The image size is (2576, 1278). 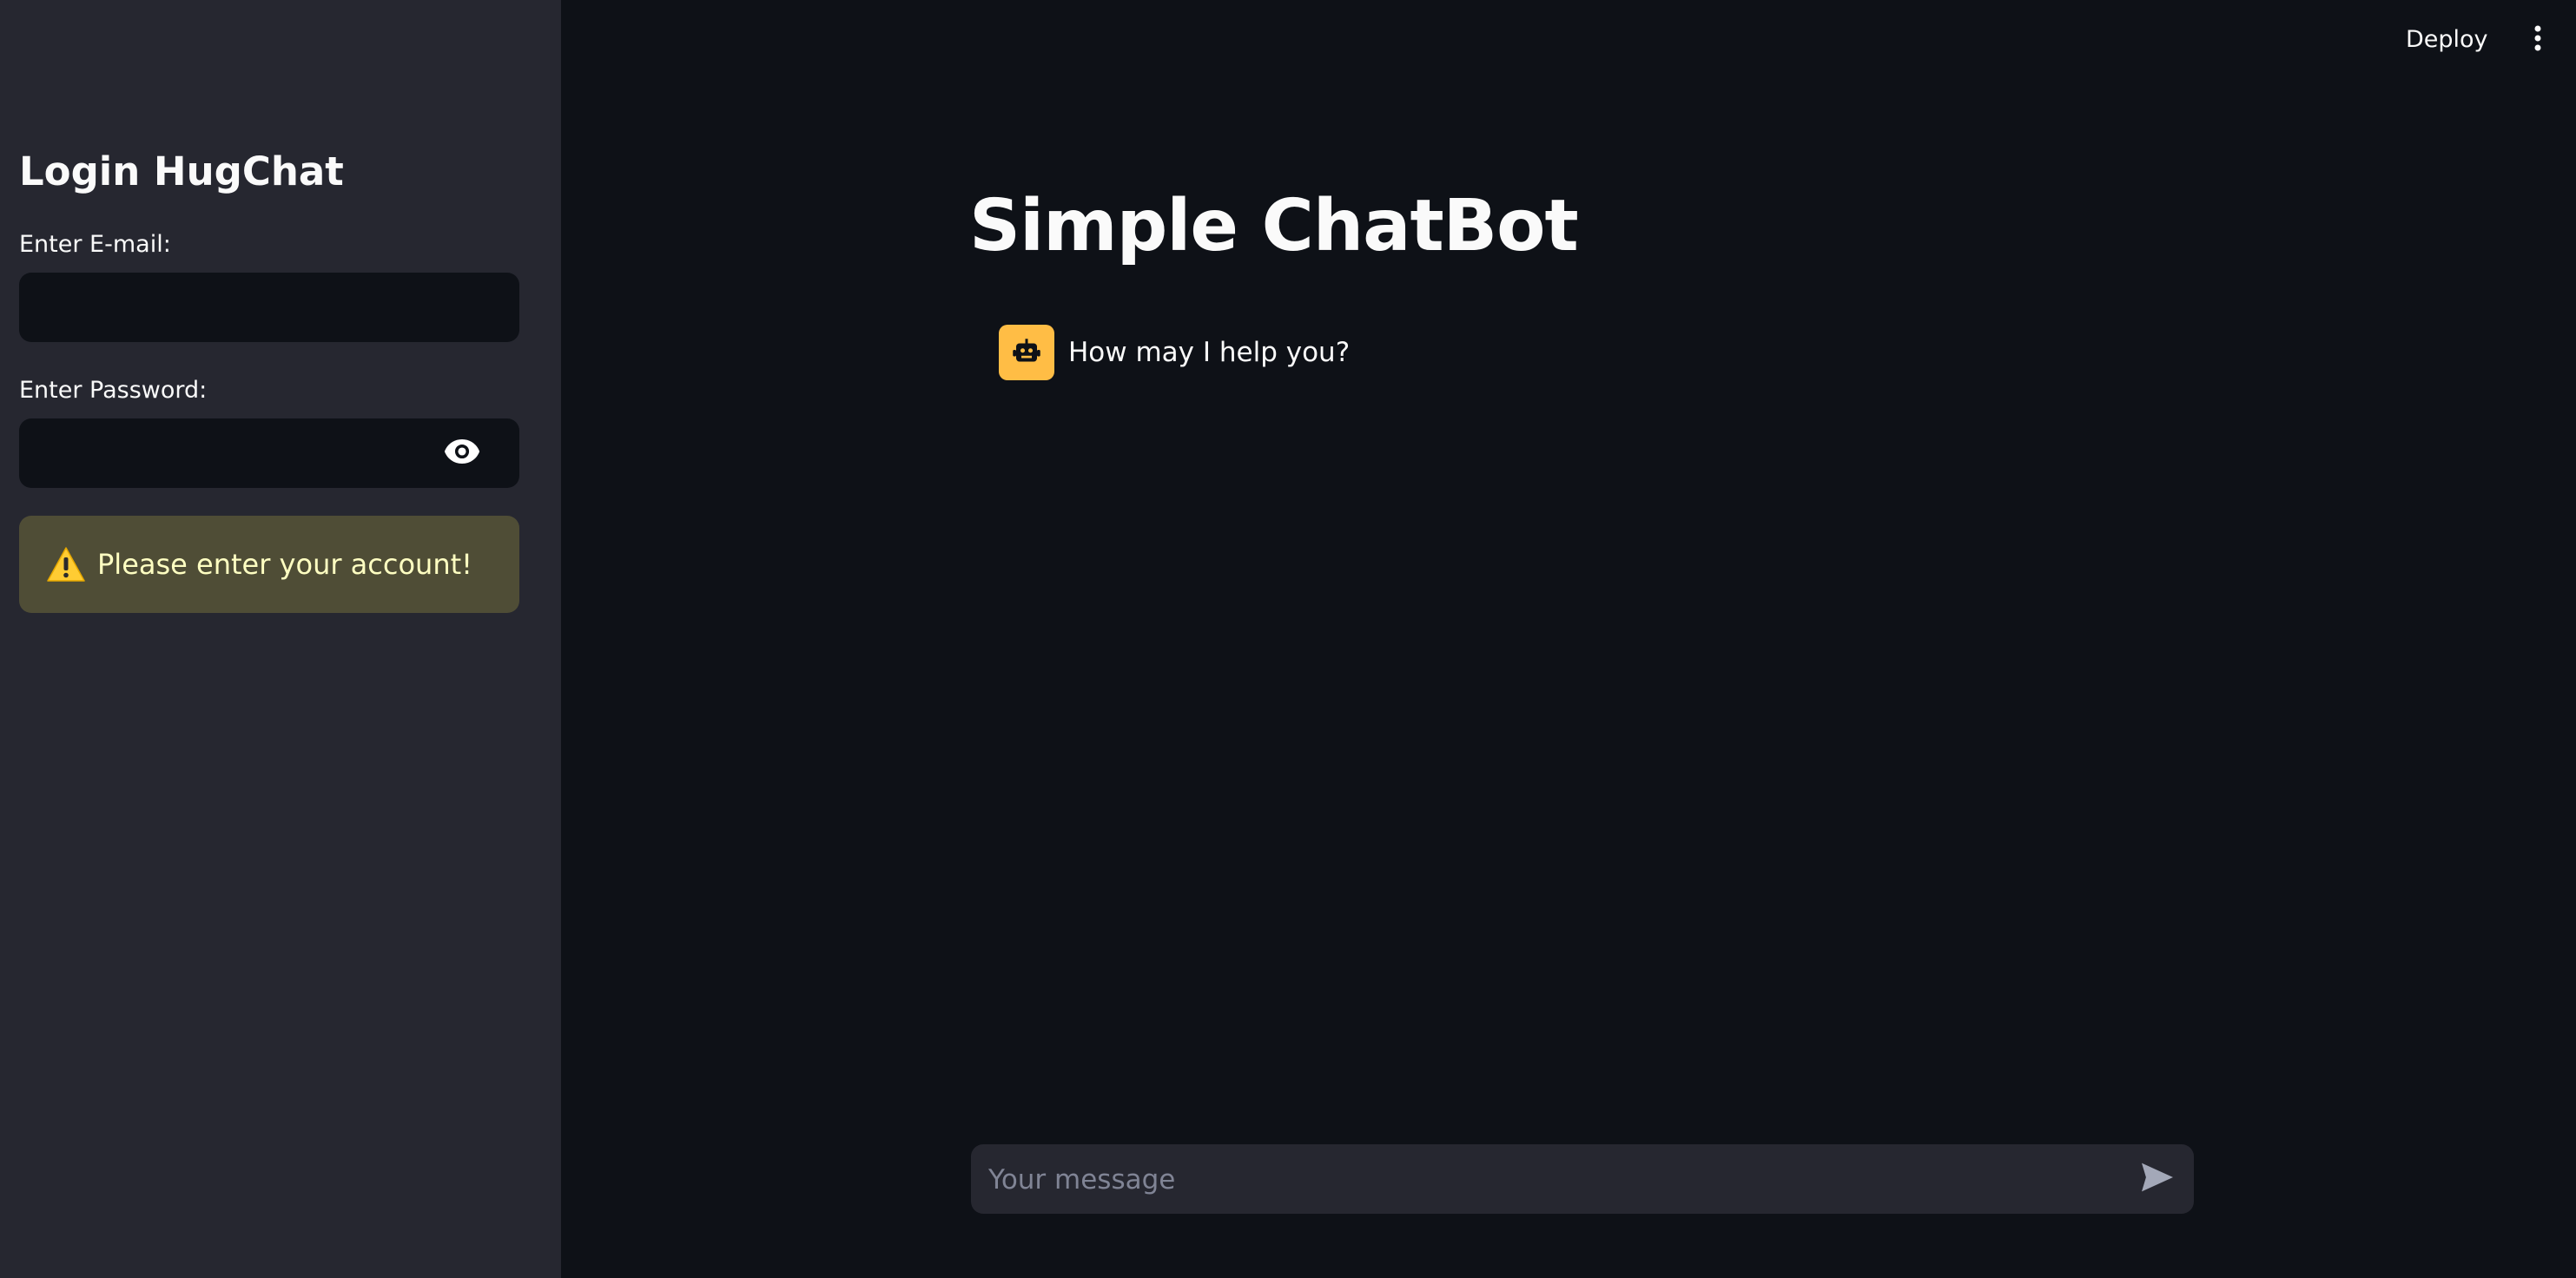 I want to click on email-label: Enter E-mail:, so click(x=95, y=244).